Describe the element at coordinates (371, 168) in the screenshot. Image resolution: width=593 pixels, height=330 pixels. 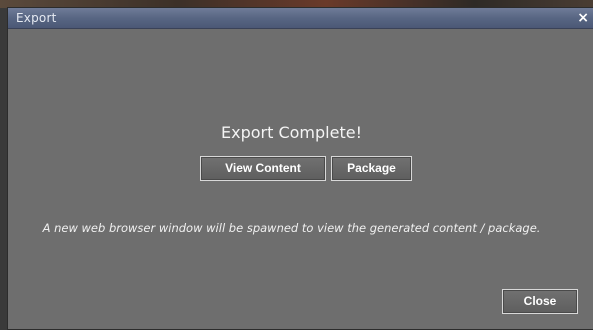
I see `package-button: Package` at that location.